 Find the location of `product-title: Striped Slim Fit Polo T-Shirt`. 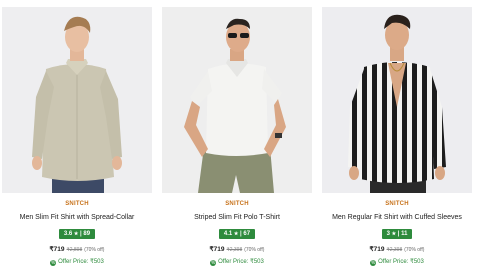

product-title: Striped Slim Fit Polo T-Shirt is located at coordinates (237, 217).